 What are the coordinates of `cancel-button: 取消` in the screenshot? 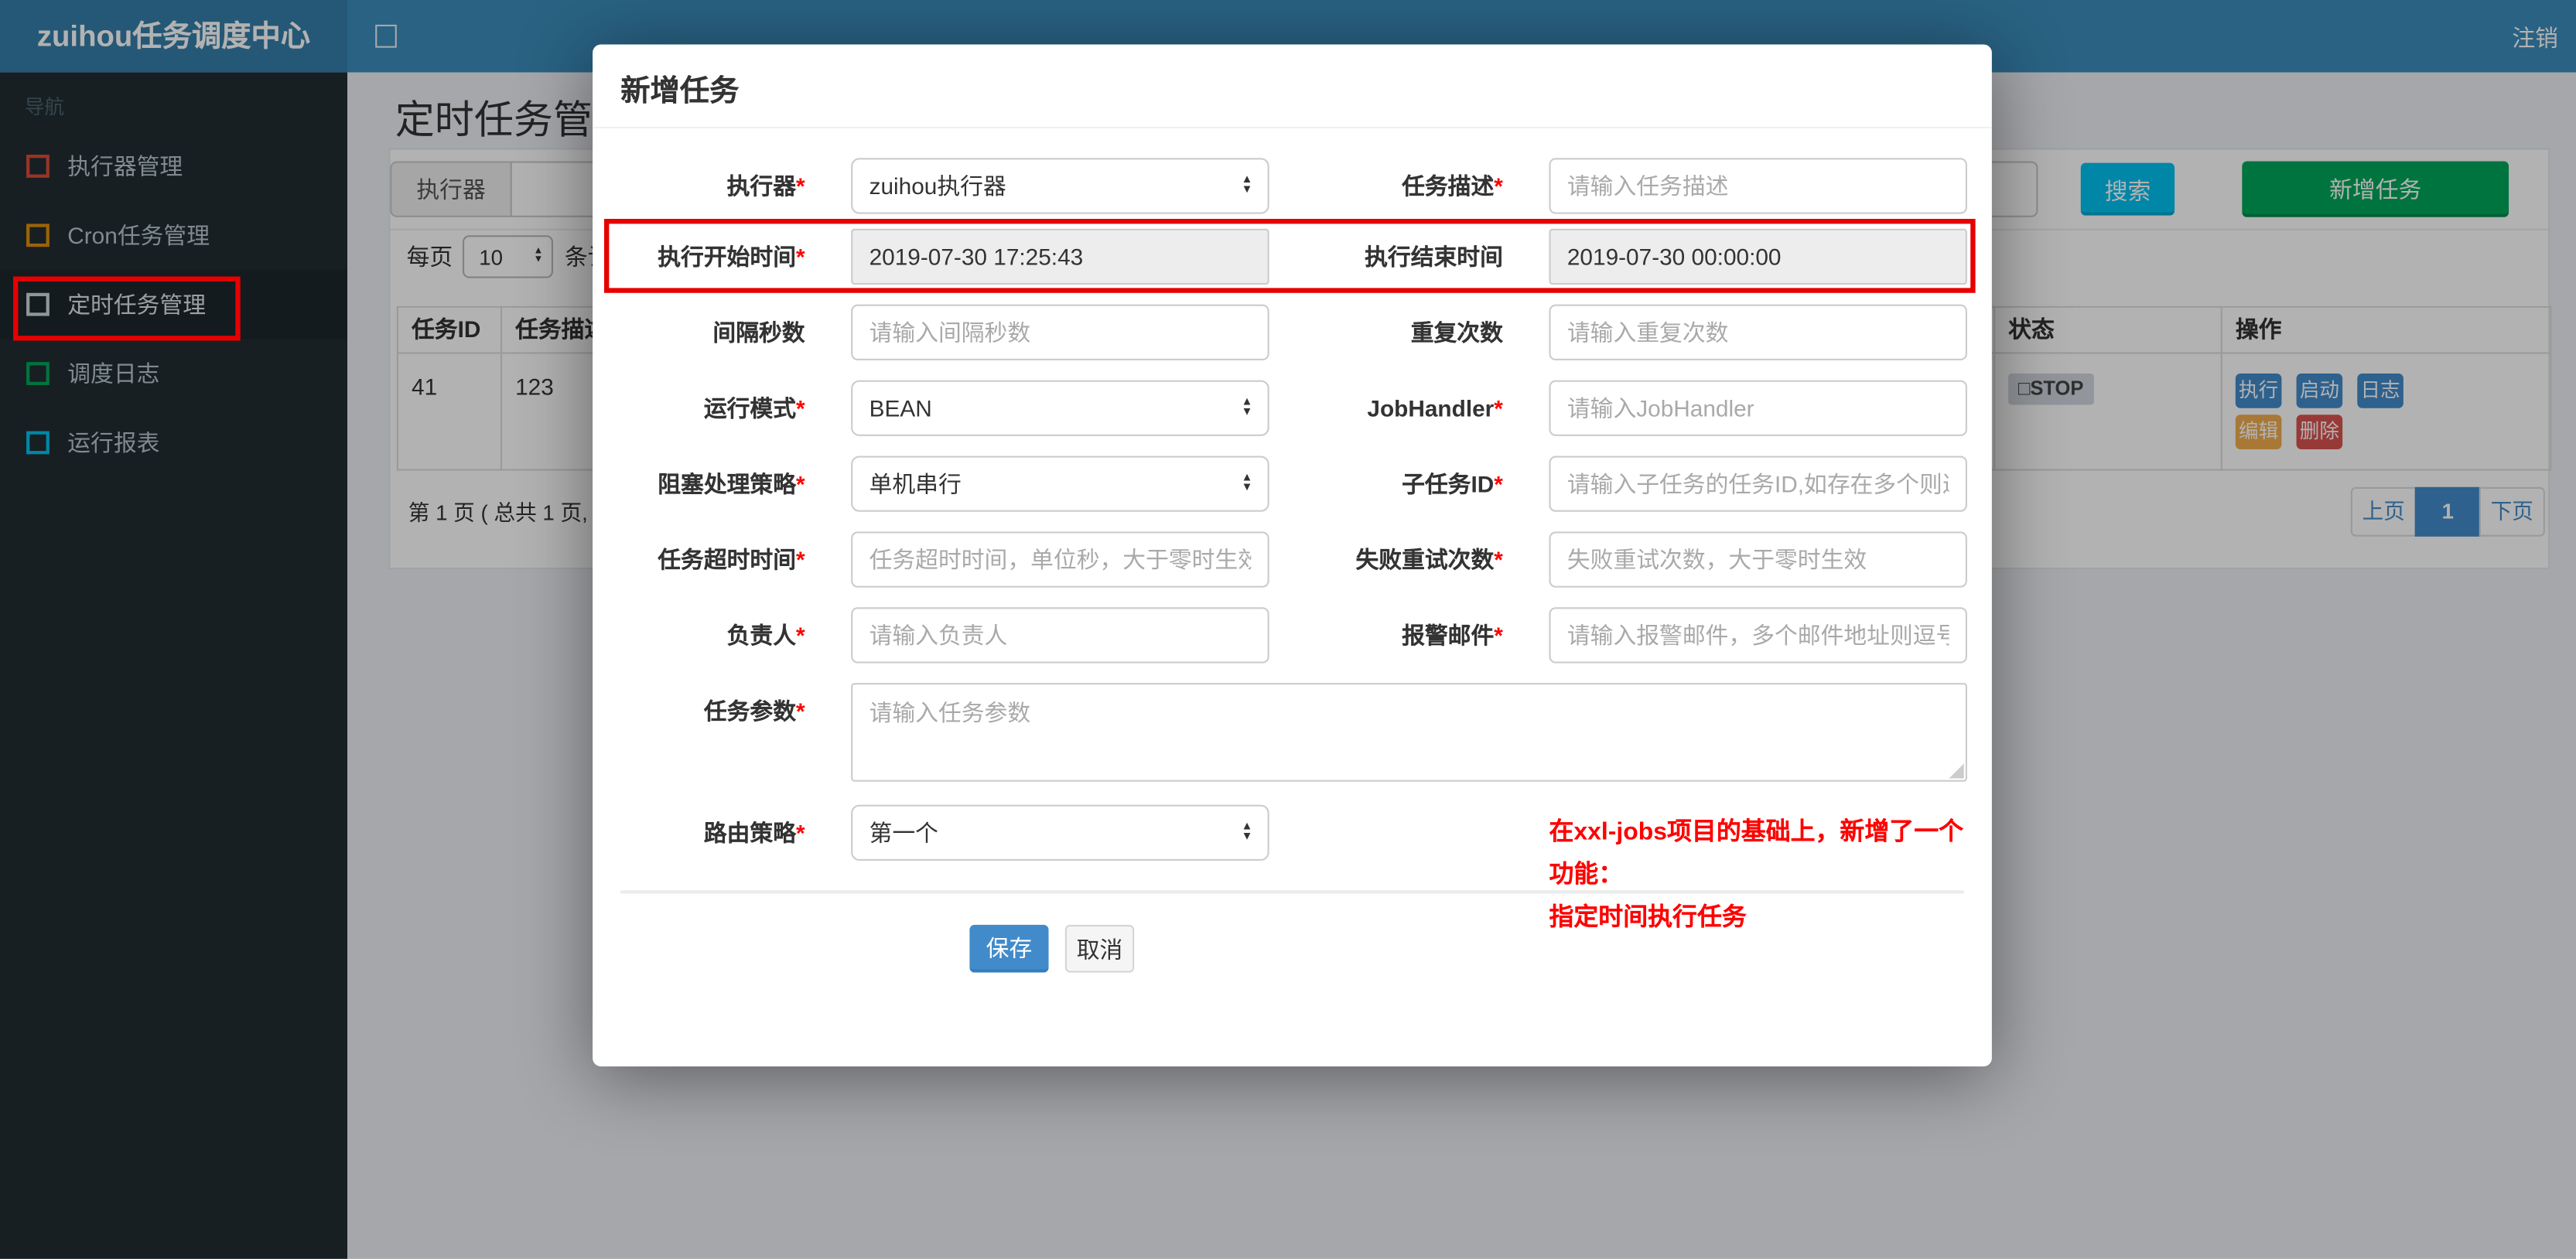 It's located at (1099, 949).